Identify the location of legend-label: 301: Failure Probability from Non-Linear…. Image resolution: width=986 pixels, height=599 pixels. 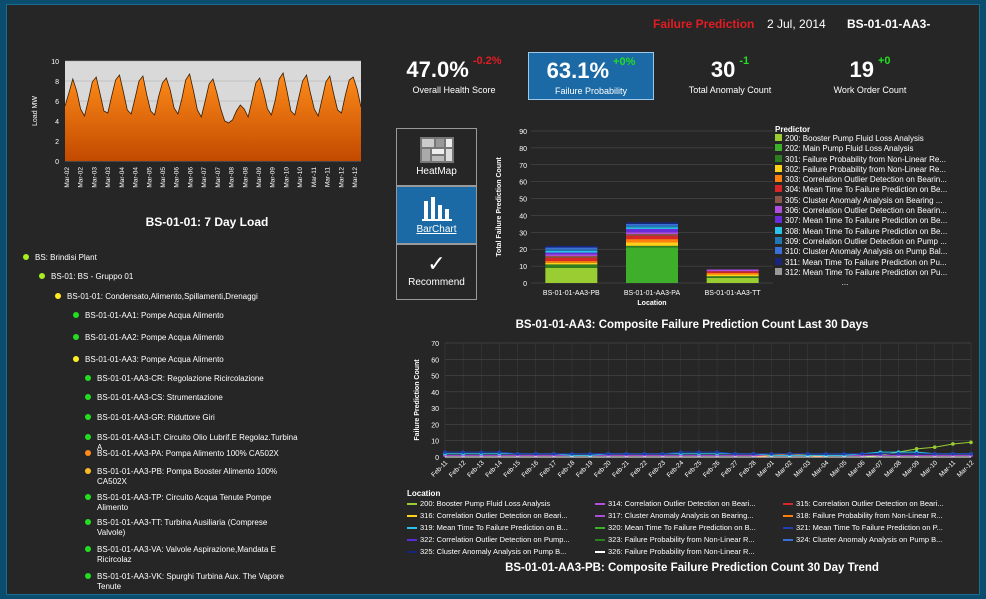
(865, 159).